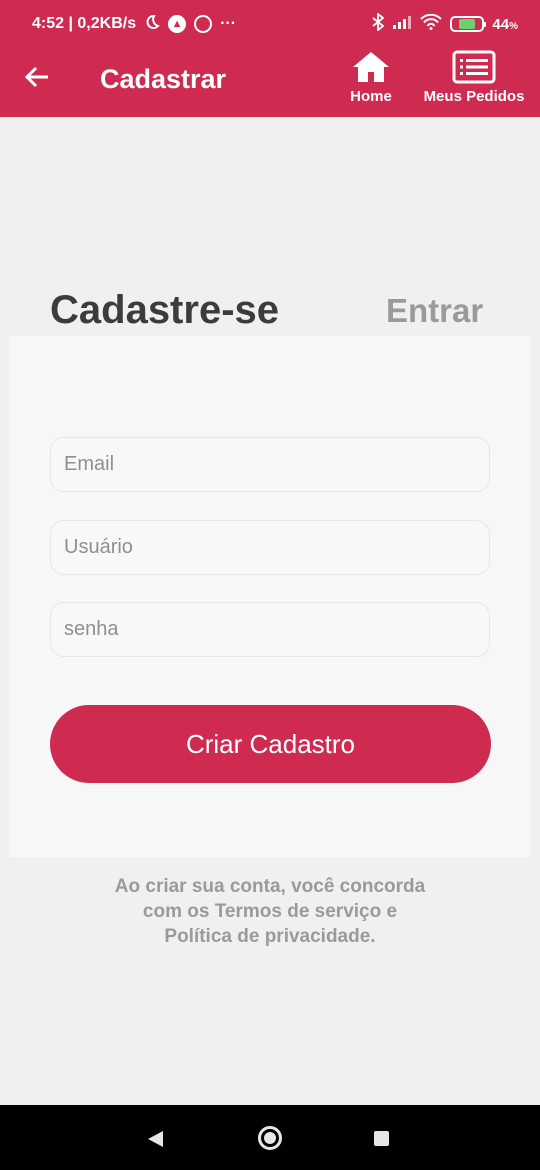  What do you see at coordinates (84, 23) in the screenshot?
I see `status-time: 4:52 | 0,2KB/s` at bounding box center [84, 23].